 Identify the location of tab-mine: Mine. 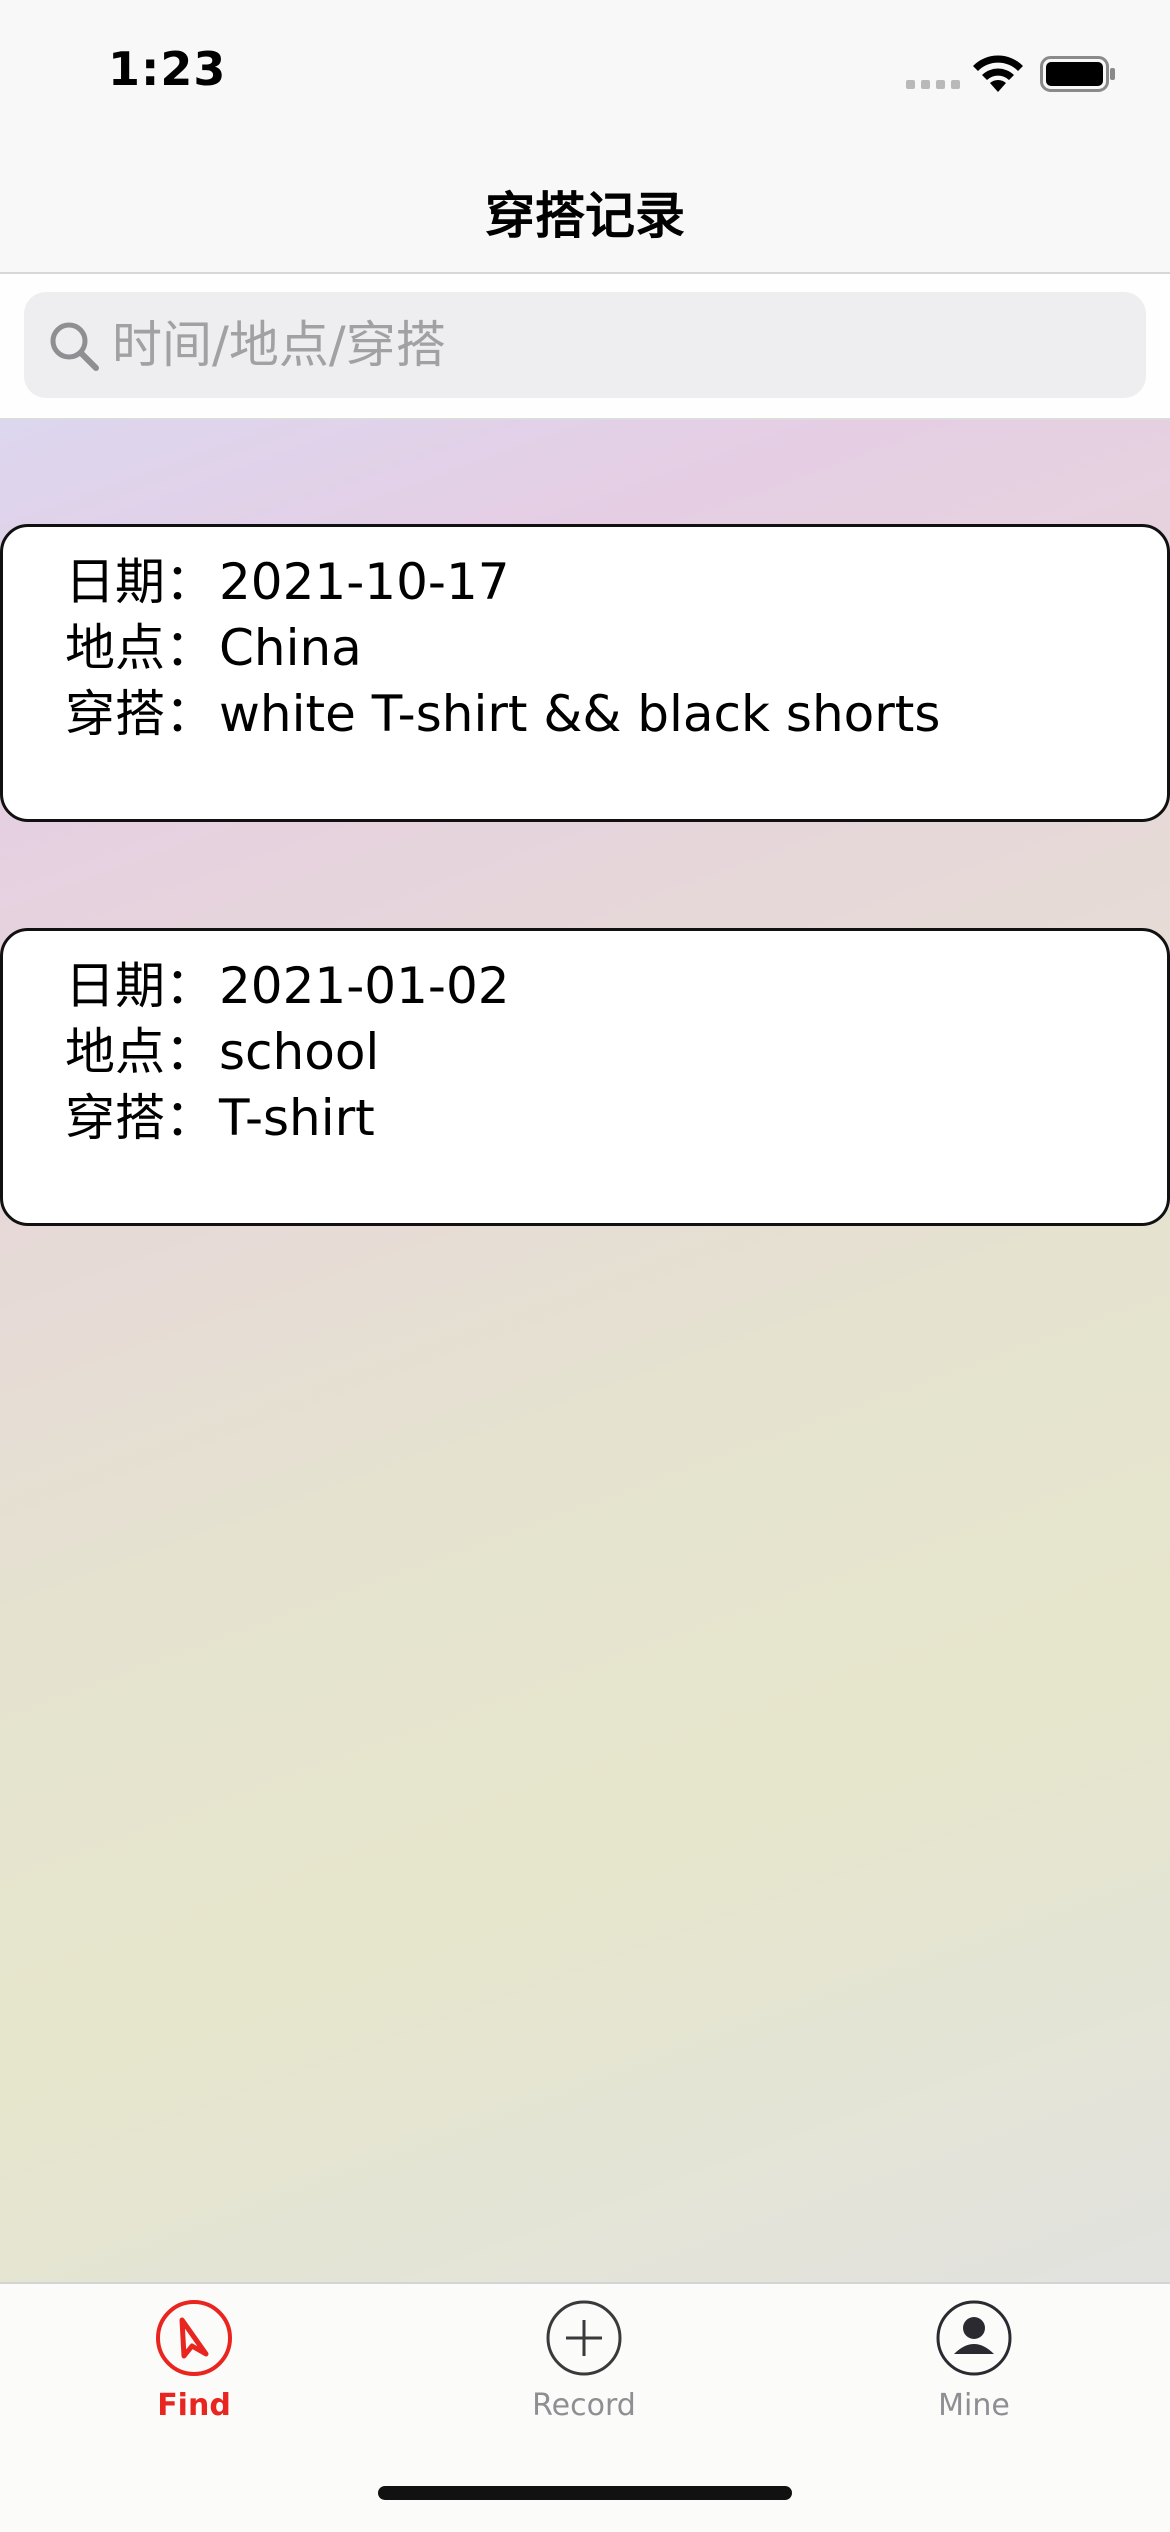
(974, 2360).